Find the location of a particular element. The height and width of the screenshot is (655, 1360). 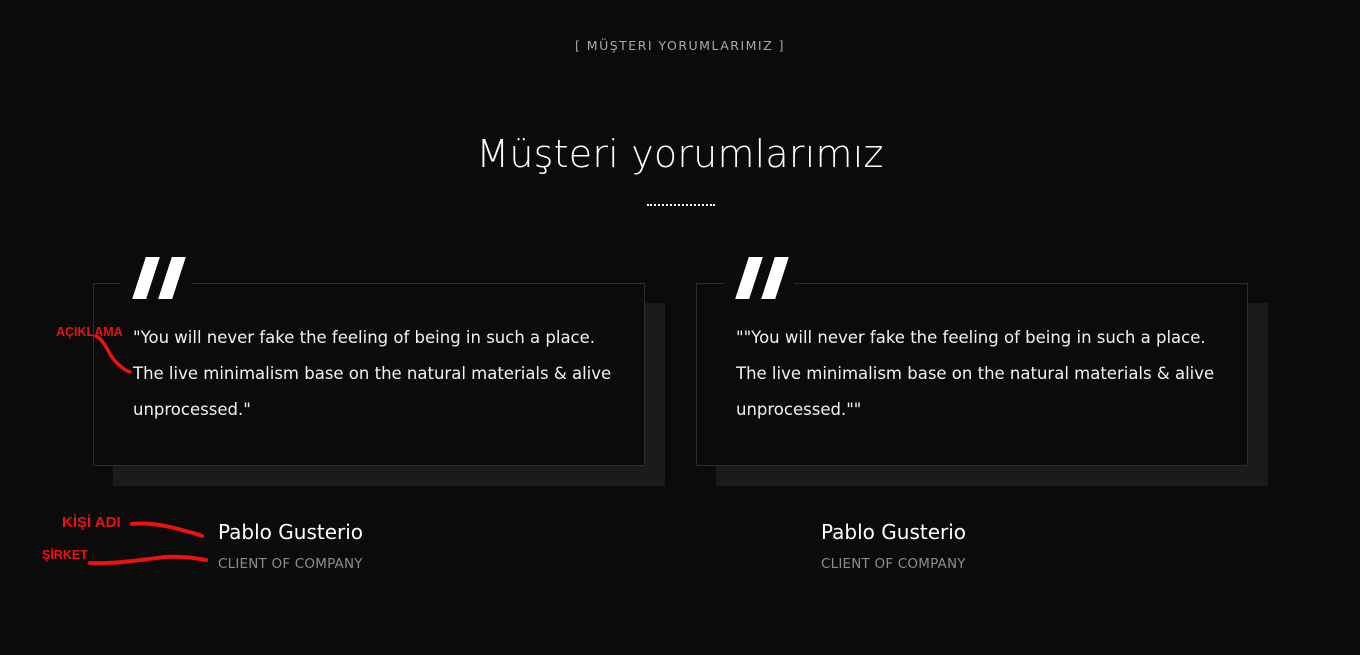

annotation-company-stroke is located at coordinates (148, 560).